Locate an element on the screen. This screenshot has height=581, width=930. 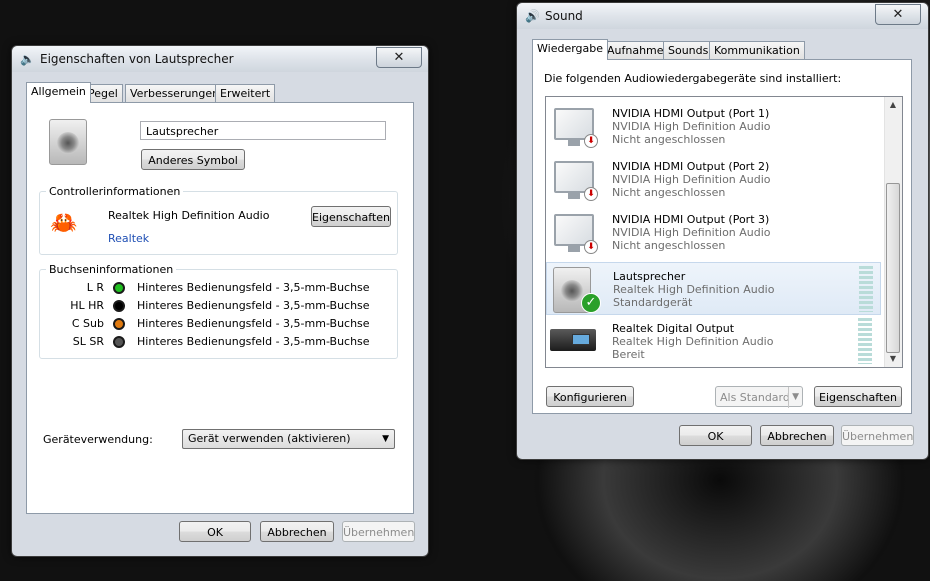
configure-button: Konfigurieren is located at coordinates (590, 396).